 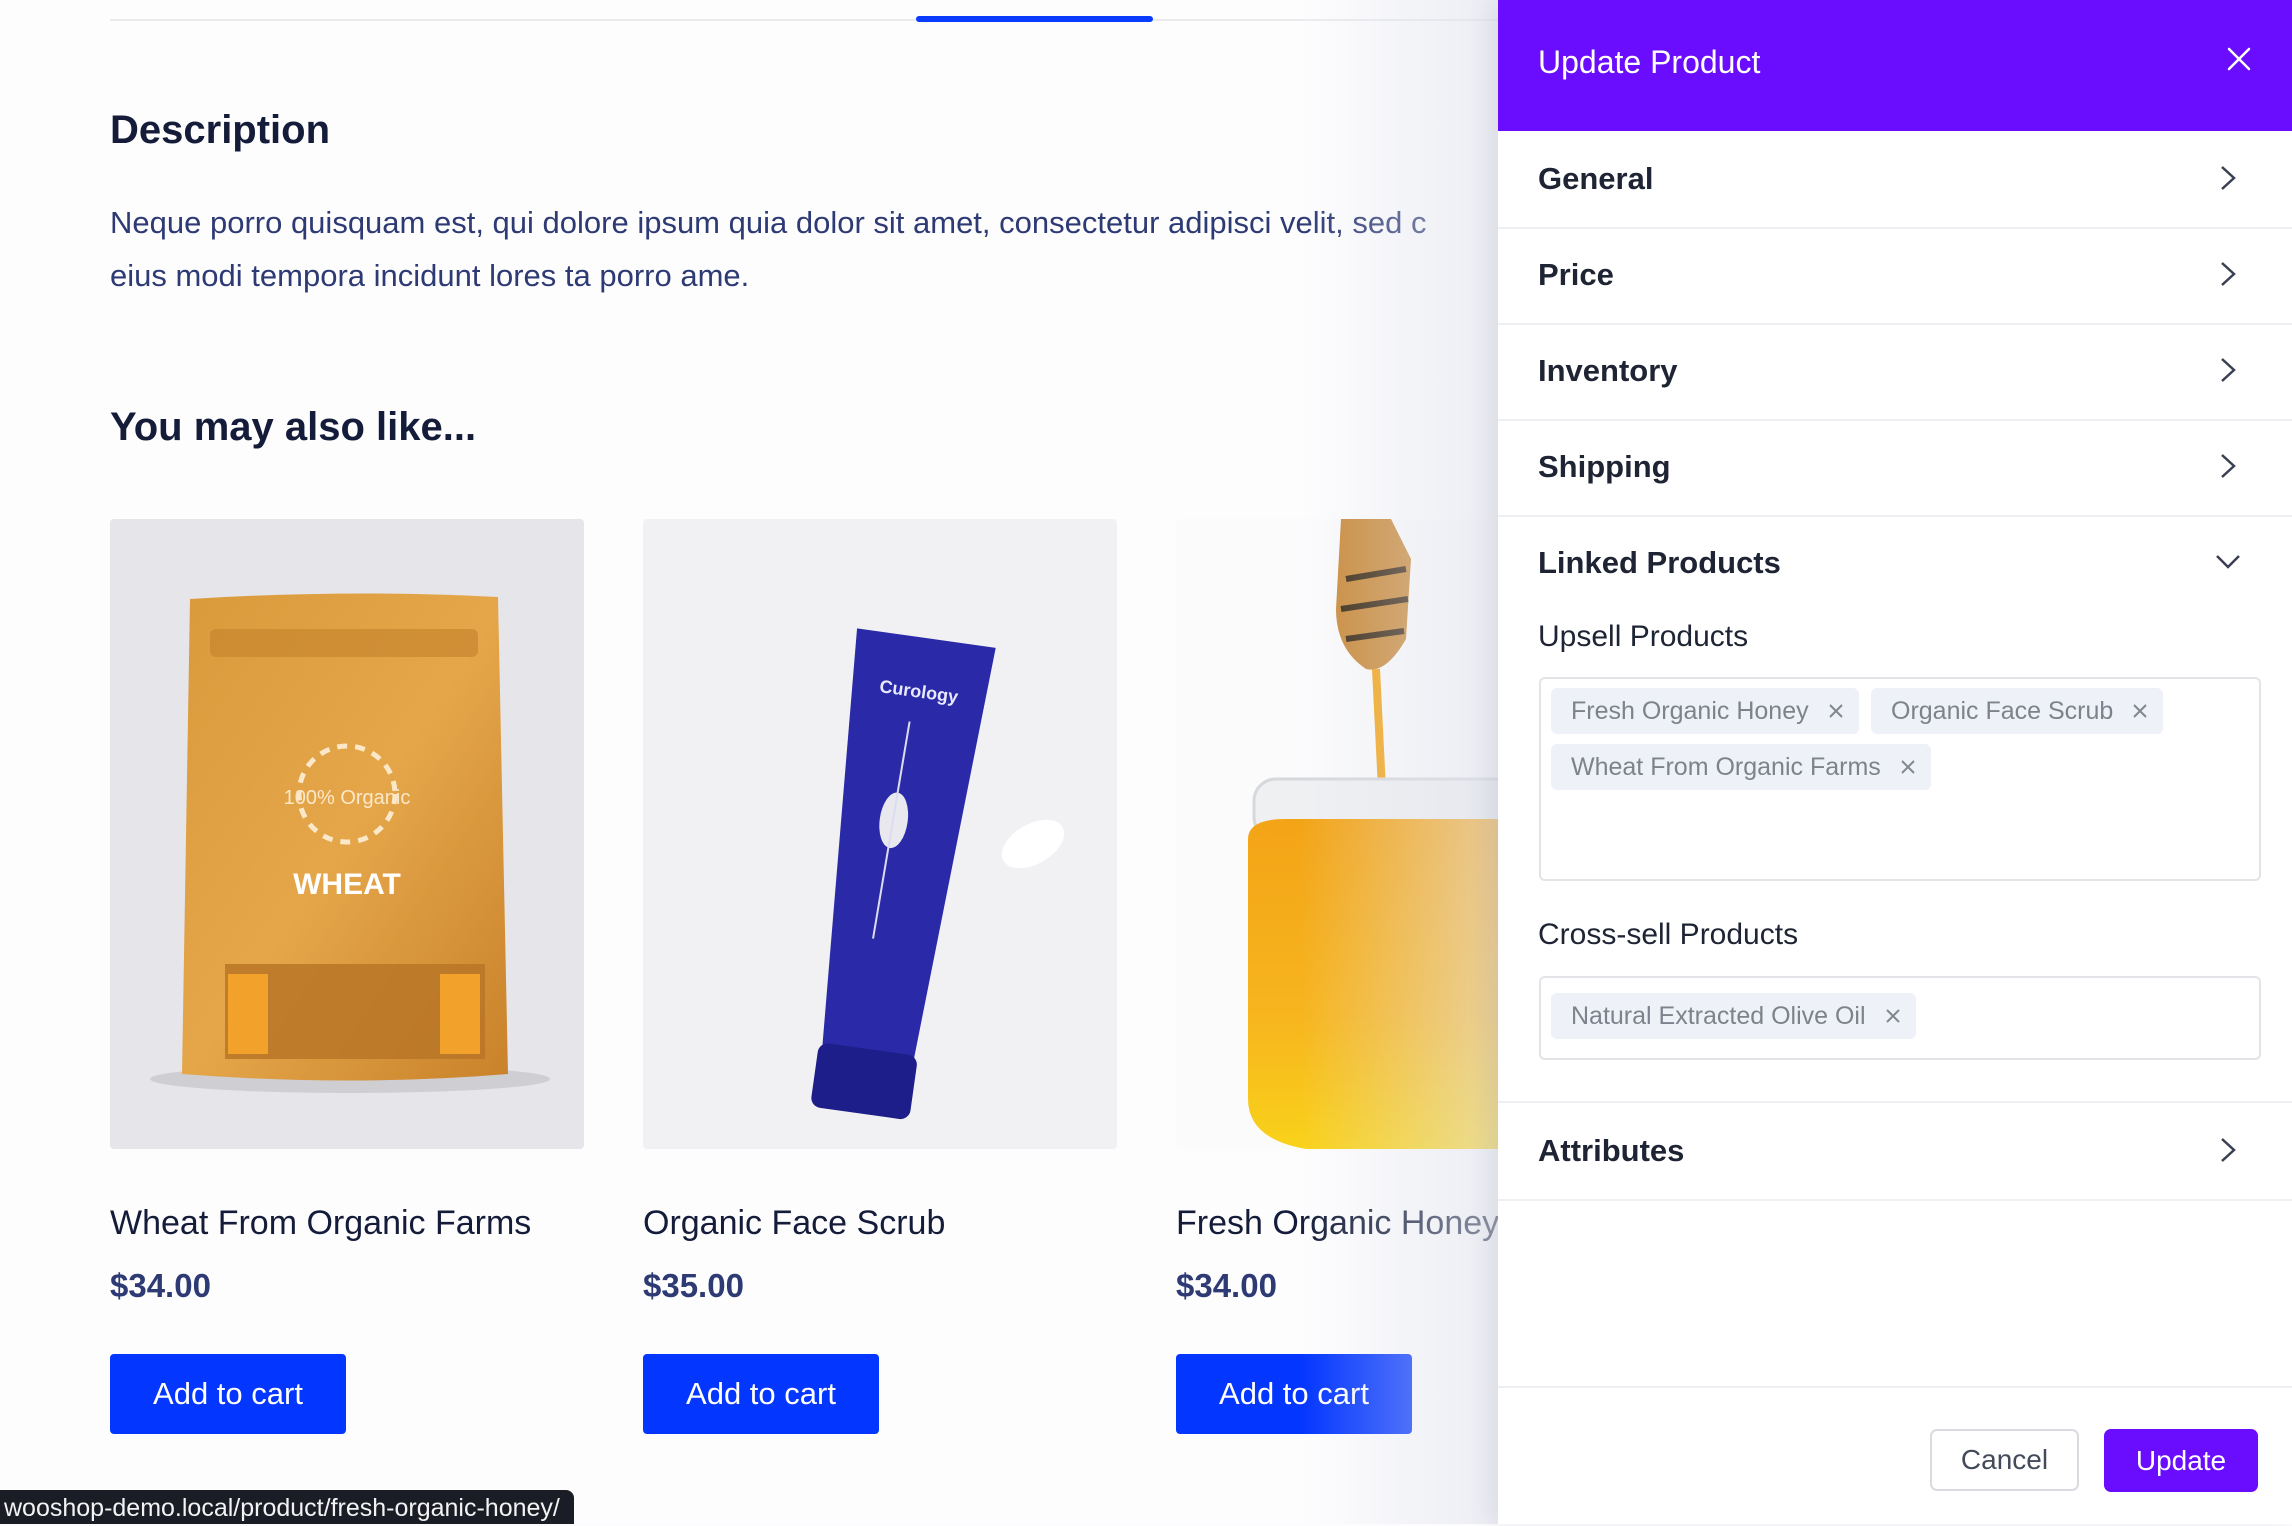 I want to click on active-tab-indicator, so click(x=1034, y=19).